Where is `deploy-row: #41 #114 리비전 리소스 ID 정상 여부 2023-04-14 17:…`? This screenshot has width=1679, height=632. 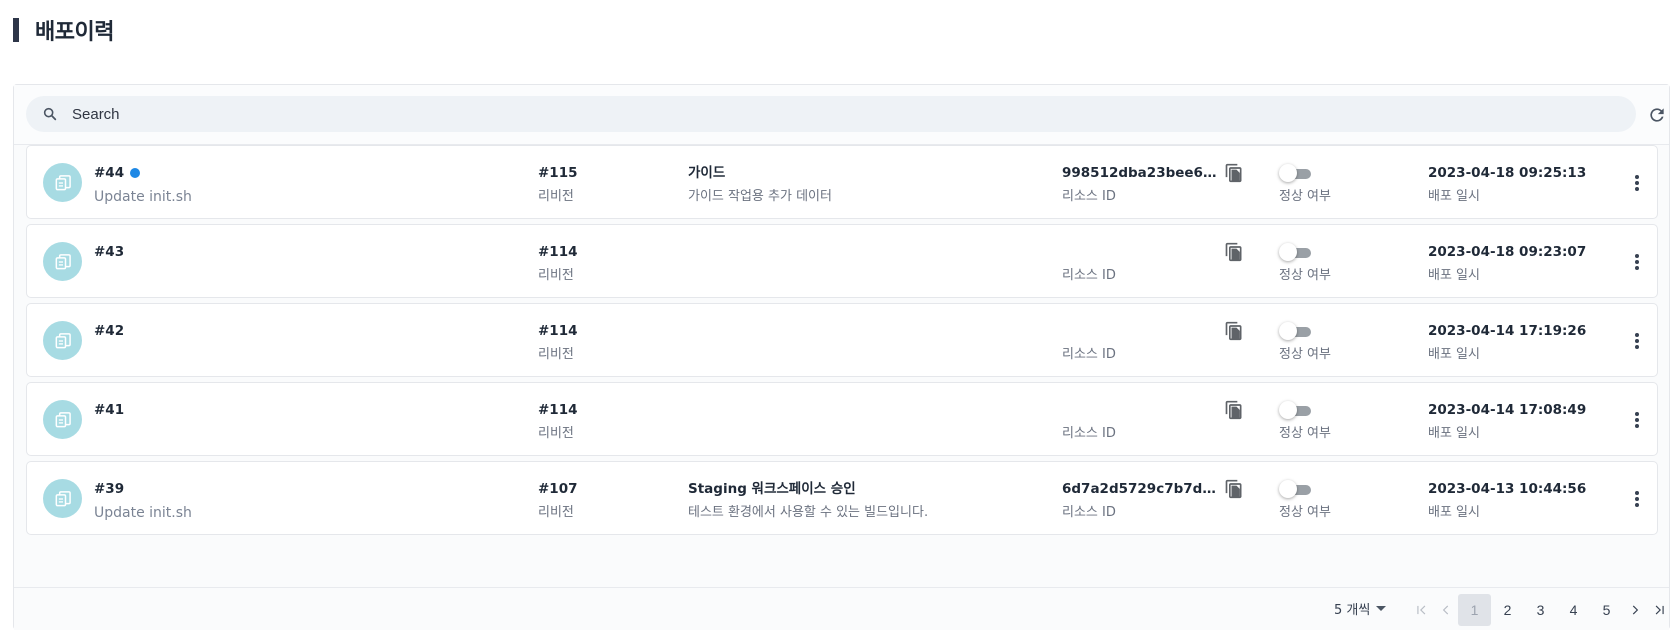 deploy-row: #41 #114 리비전 리소스 ID 정상 여부 2023-04-14 17:… is located at coordinates (842, 419).